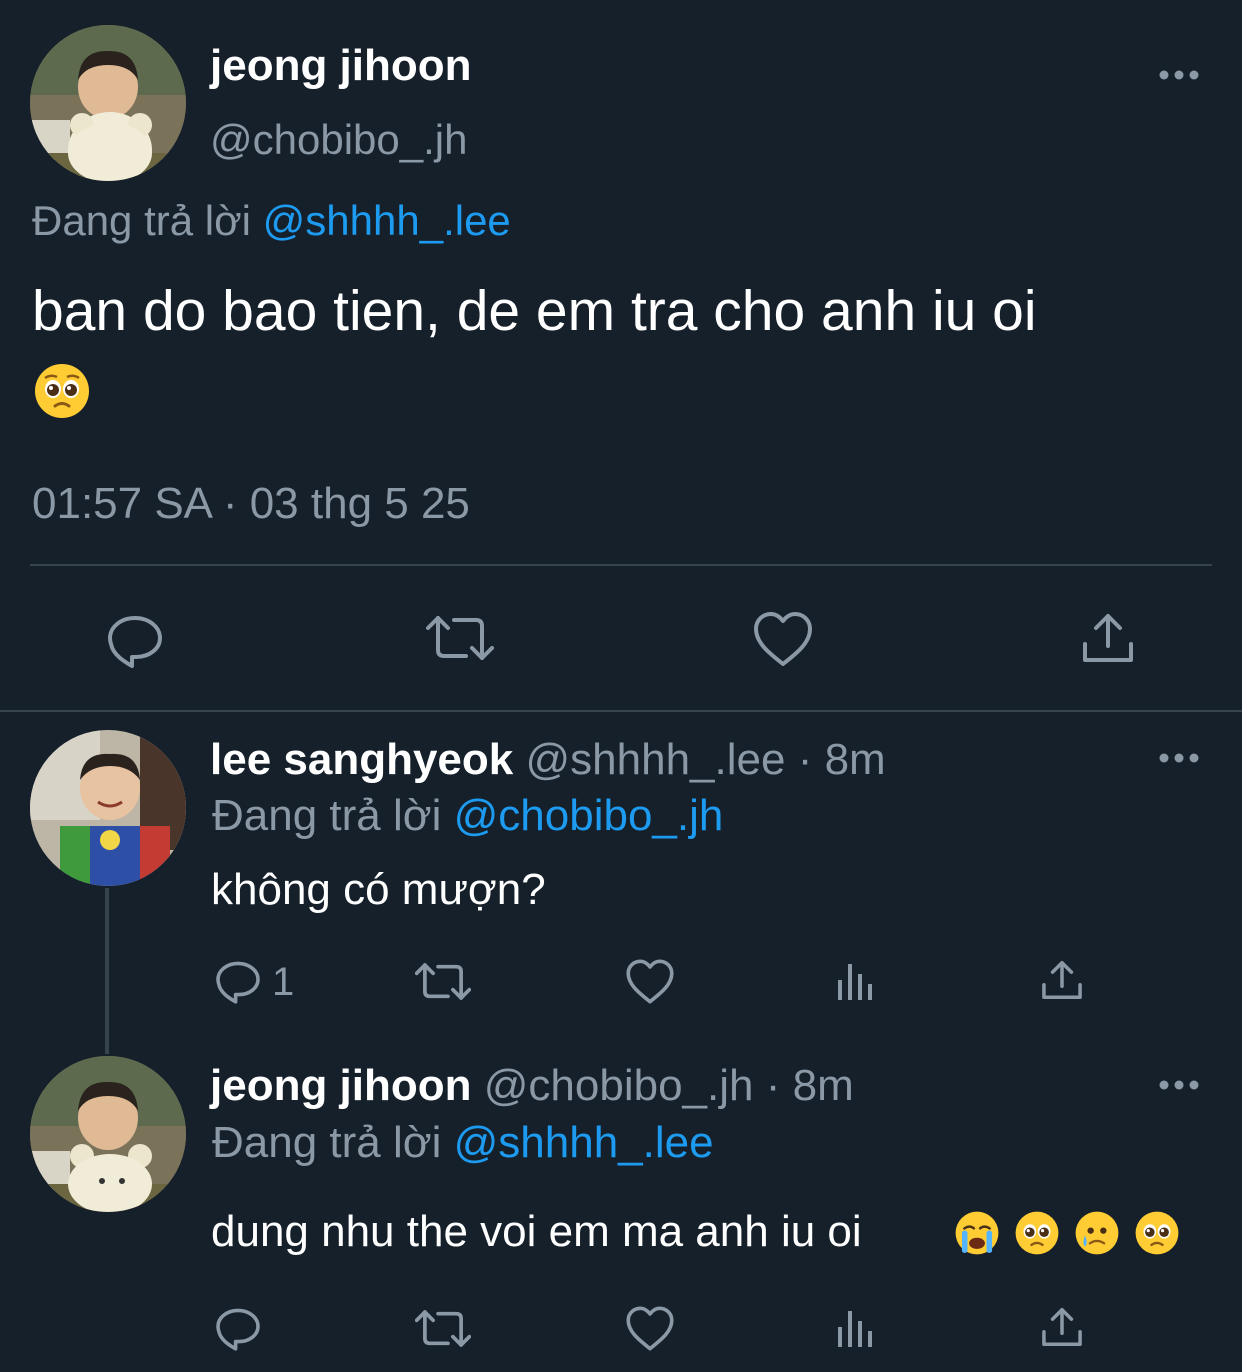 The height and width of the screenshot is (1372, 1242). I want to click on divider, so click(621, 565).